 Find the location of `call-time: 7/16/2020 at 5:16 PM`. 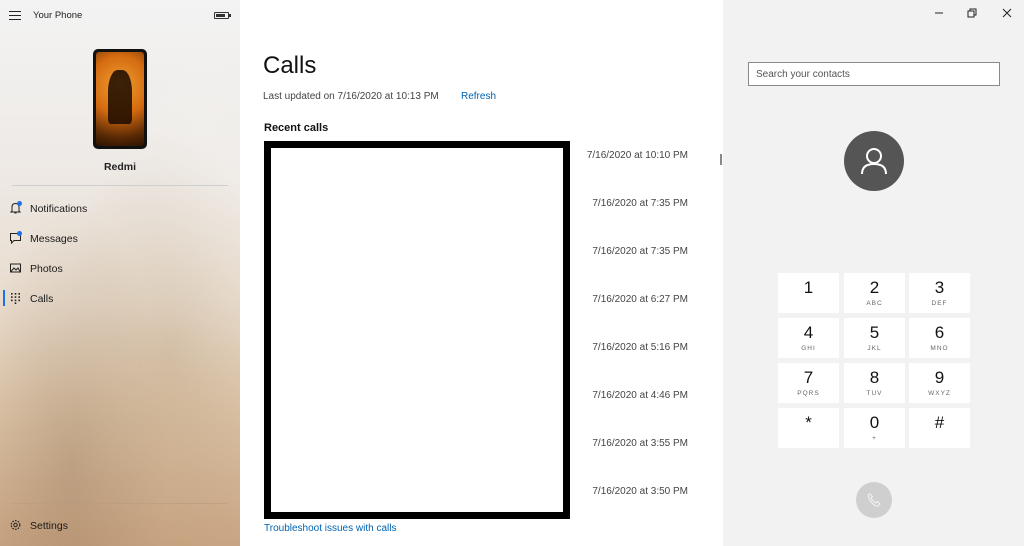

call-time: 7/16/2020 at 5:16 PM is located at coordinates (618, 347).